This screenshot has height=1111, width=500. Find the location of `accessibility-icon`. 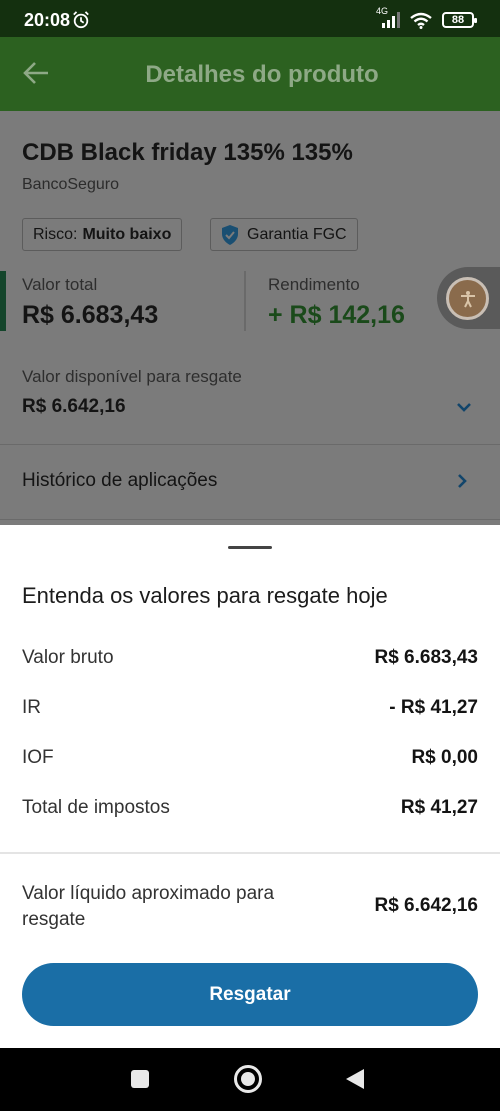

accessibility-icon is located at coordinates (467, 298).